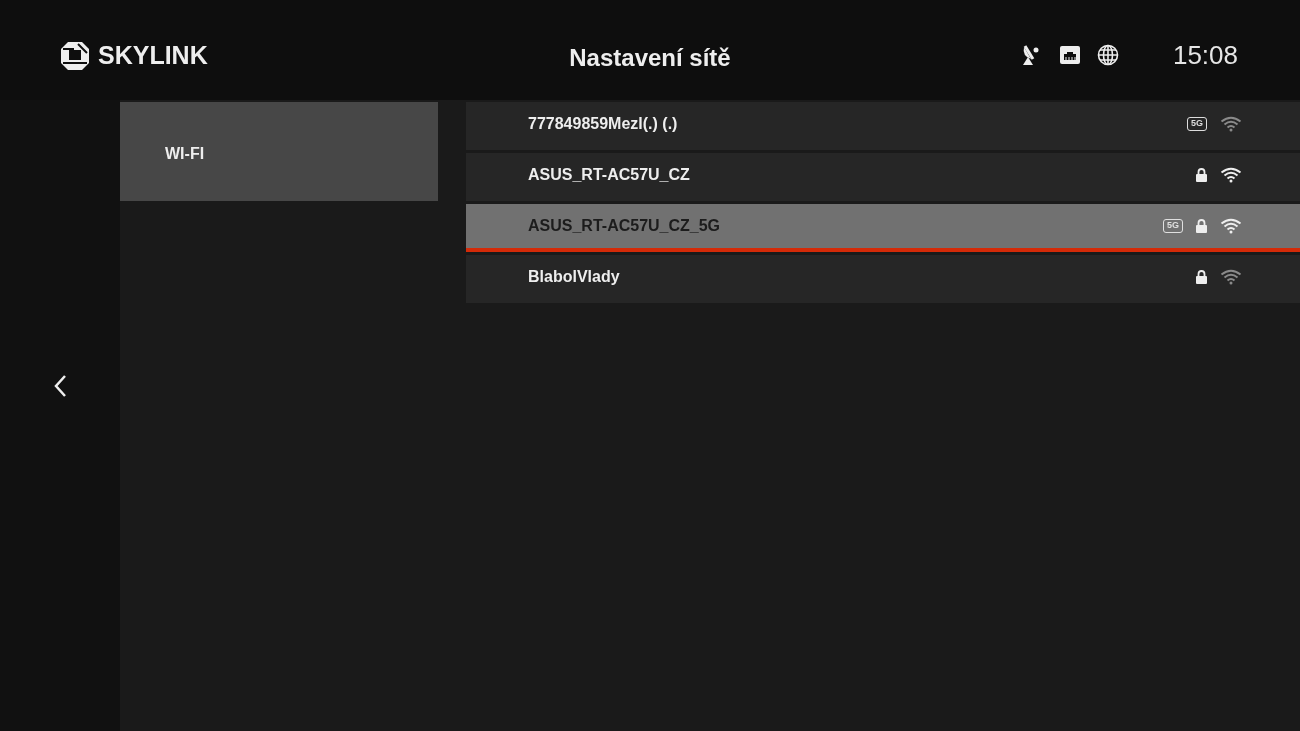 Image resolution: width=1300 pixels, height=731 pixels. Describe the element at coordinates (883, 279) in the screenshot. I see `network-row: BlabolVlady` at that location.